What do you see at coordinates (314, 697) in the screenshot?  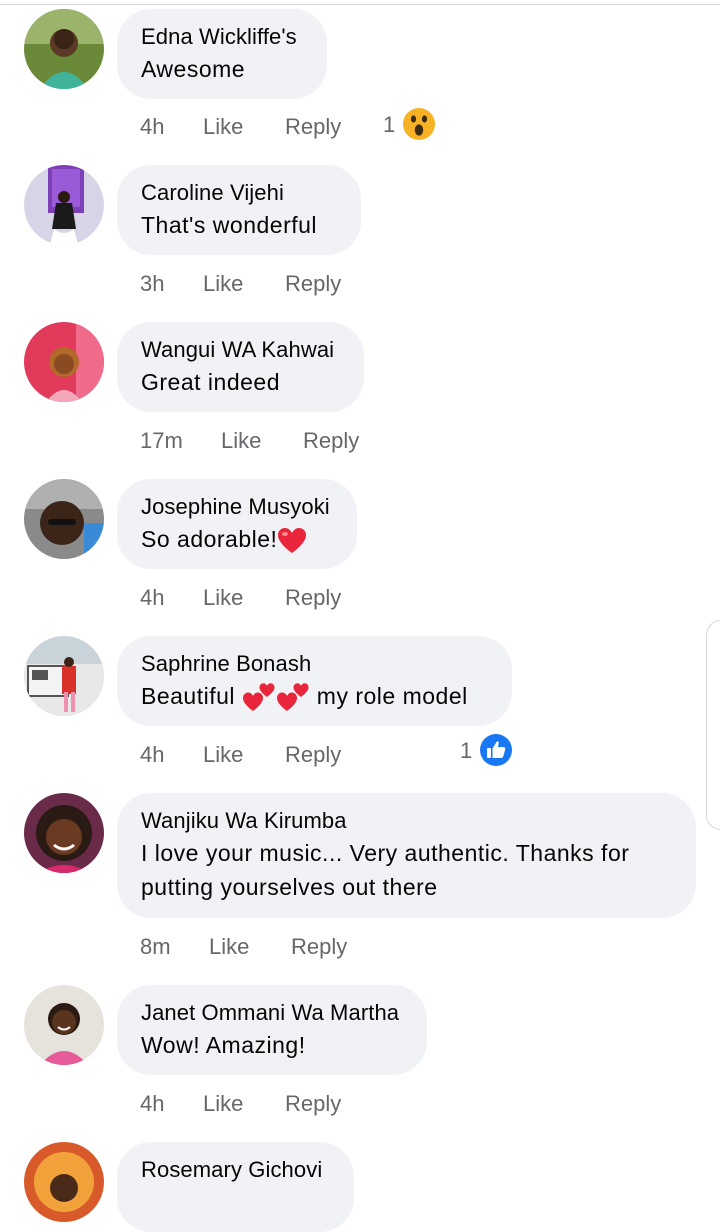 I see `comment-text: Beautiful my role model` at bounding box center [314, 697].